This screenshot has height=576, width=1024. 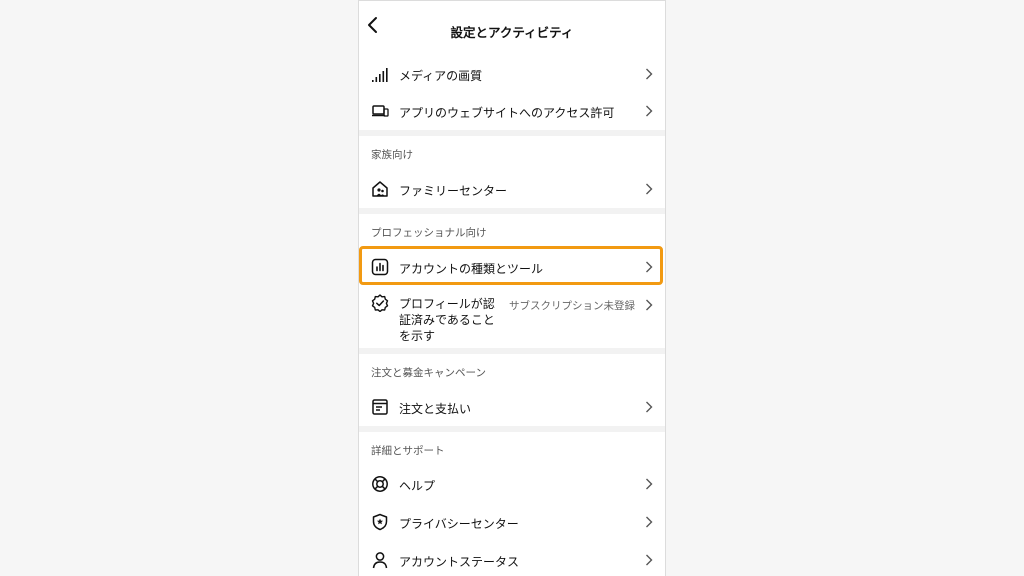 What do you see at coordinates (435, 409) in the screenshot?
I see `orders-payments-label: 注文と支払い` at bounding box center [435, 409].